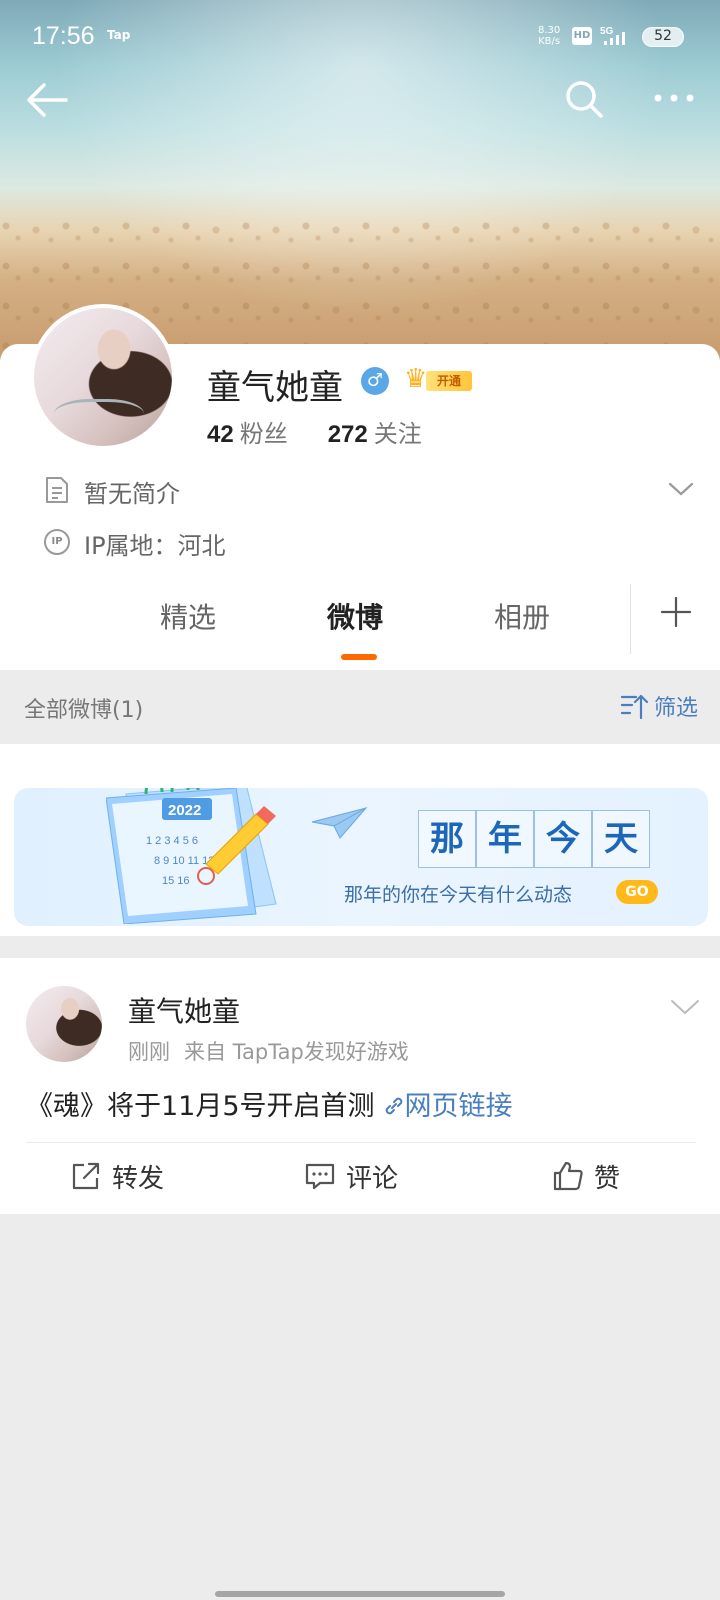  Describe the element at coordinates (360, 1594) in the screenshot. I see `home-indicator-bar` at that location.